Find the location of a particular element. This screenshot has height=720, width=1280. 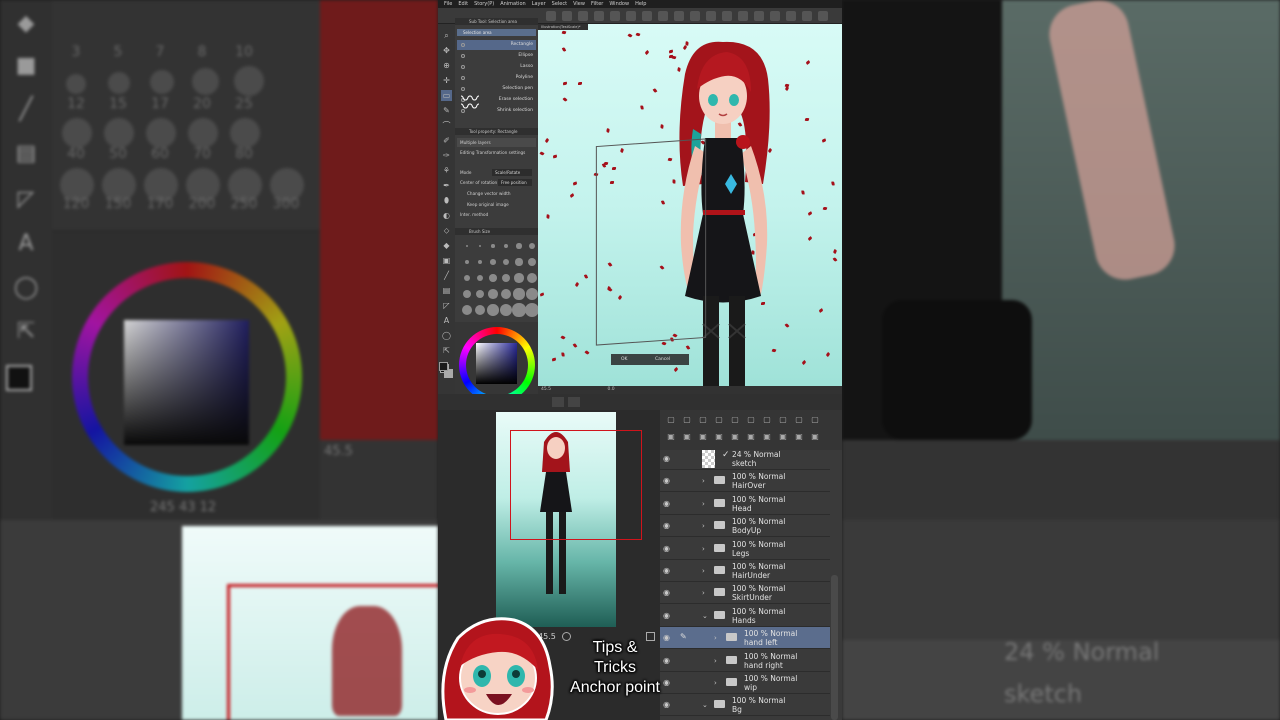

menu-item: Edit is located at coordinates (463, 4).